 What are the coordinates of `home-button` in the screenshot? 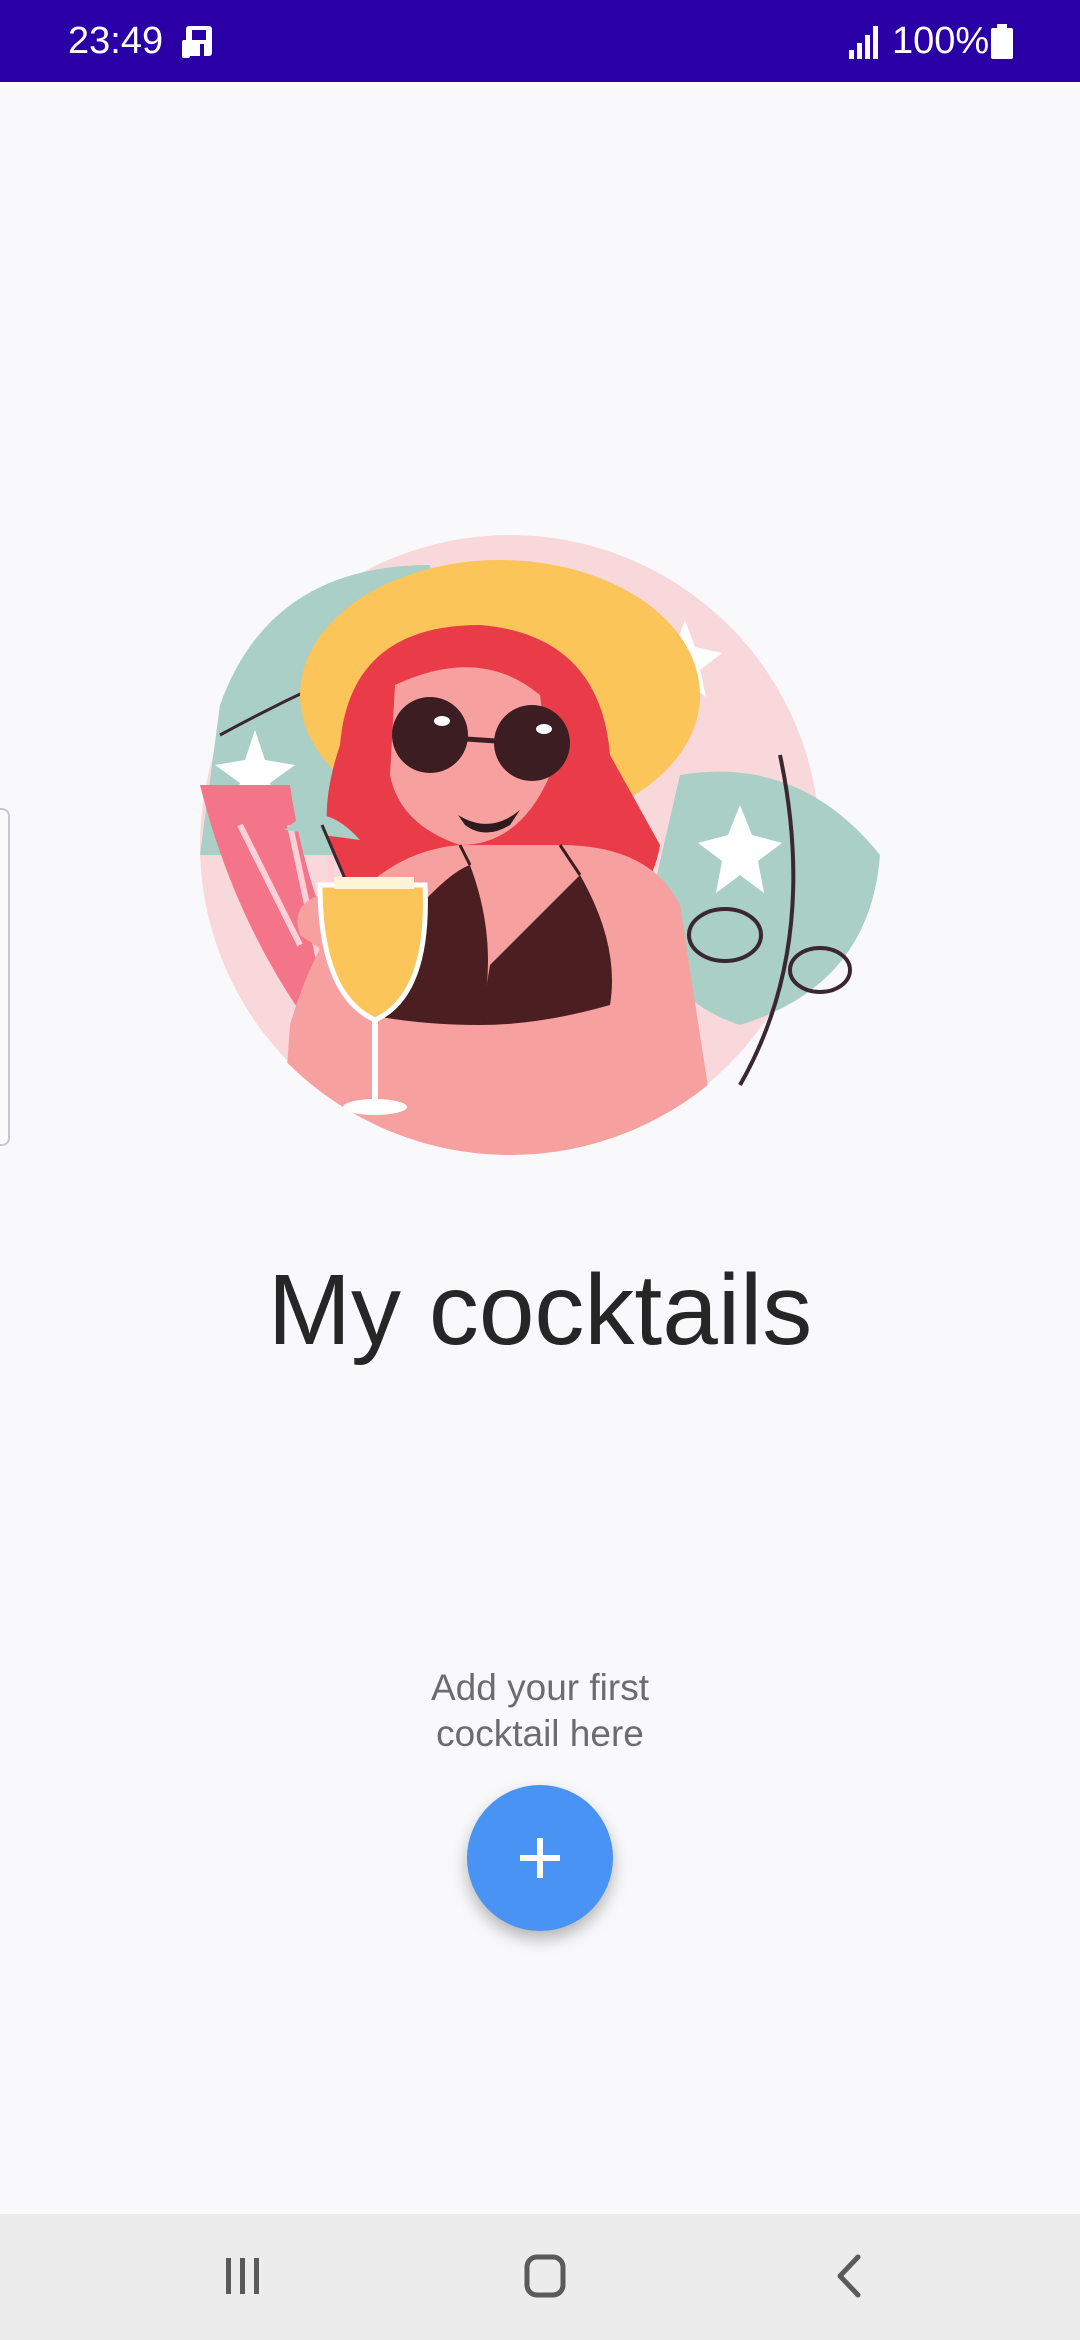 It's located at (545, 2277).